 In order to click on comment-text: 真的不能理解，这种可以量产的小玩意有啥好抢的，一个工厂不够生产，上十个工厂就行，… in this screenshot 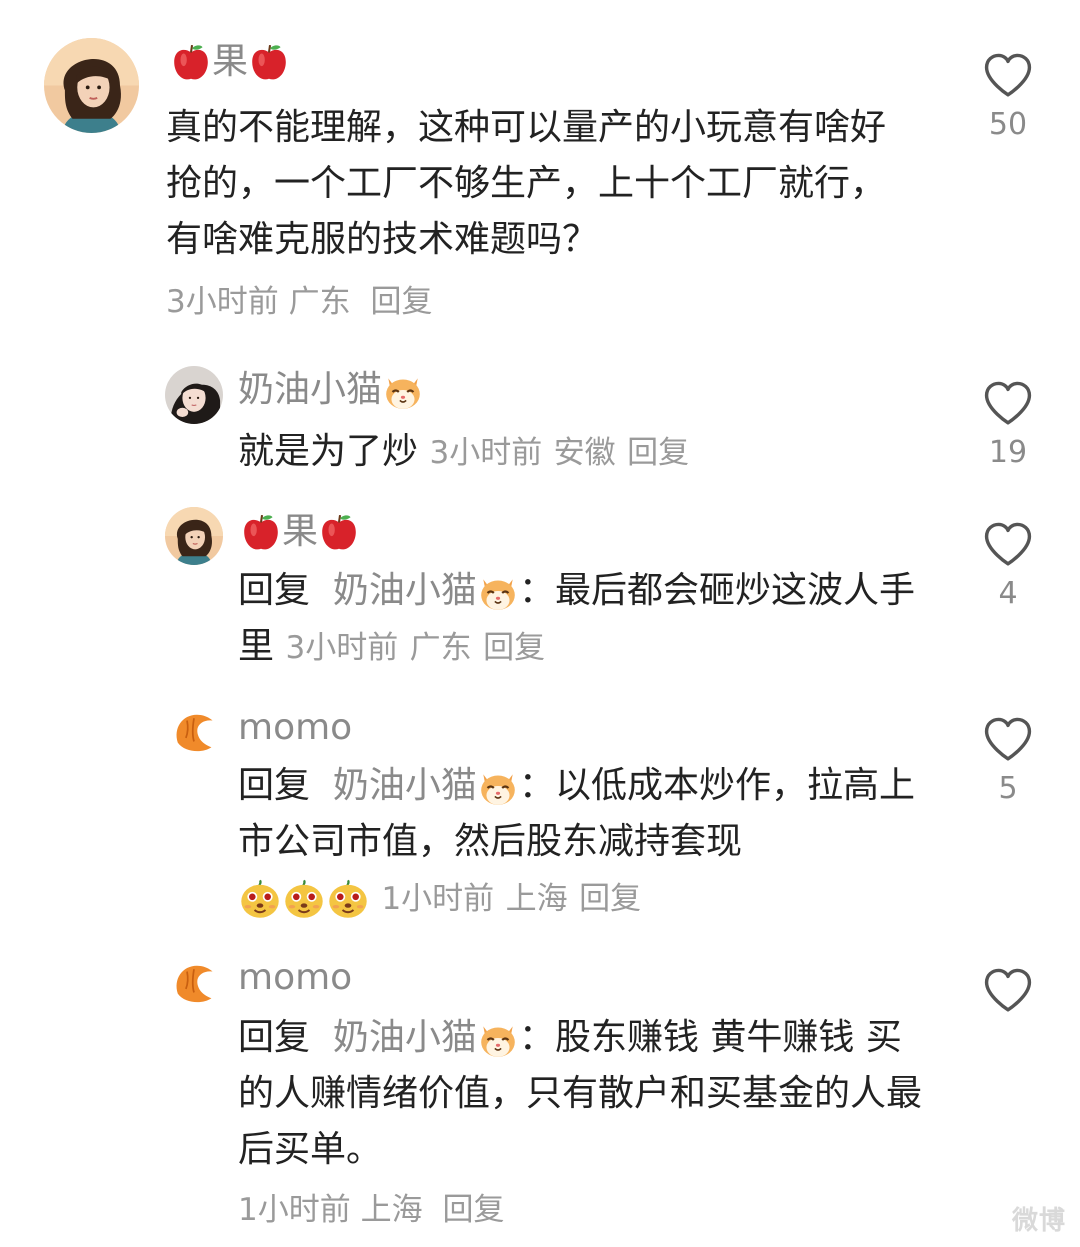, I will do `click(526, 183)`.